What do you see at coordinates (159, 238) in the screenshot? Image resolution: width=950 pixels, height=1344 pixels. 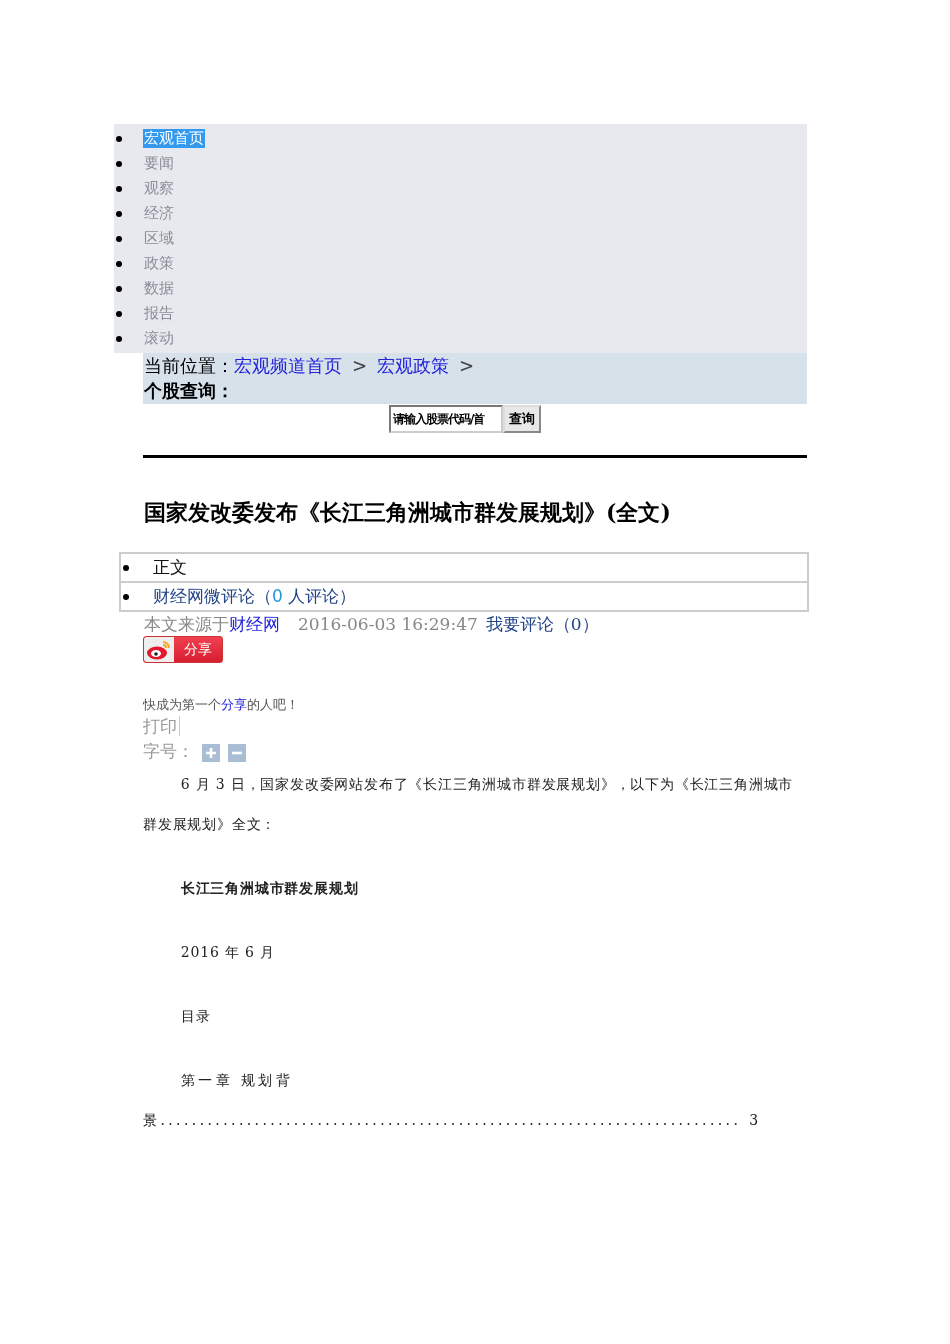 I see `nav-link: 区域` at bounding box center [159, 238].